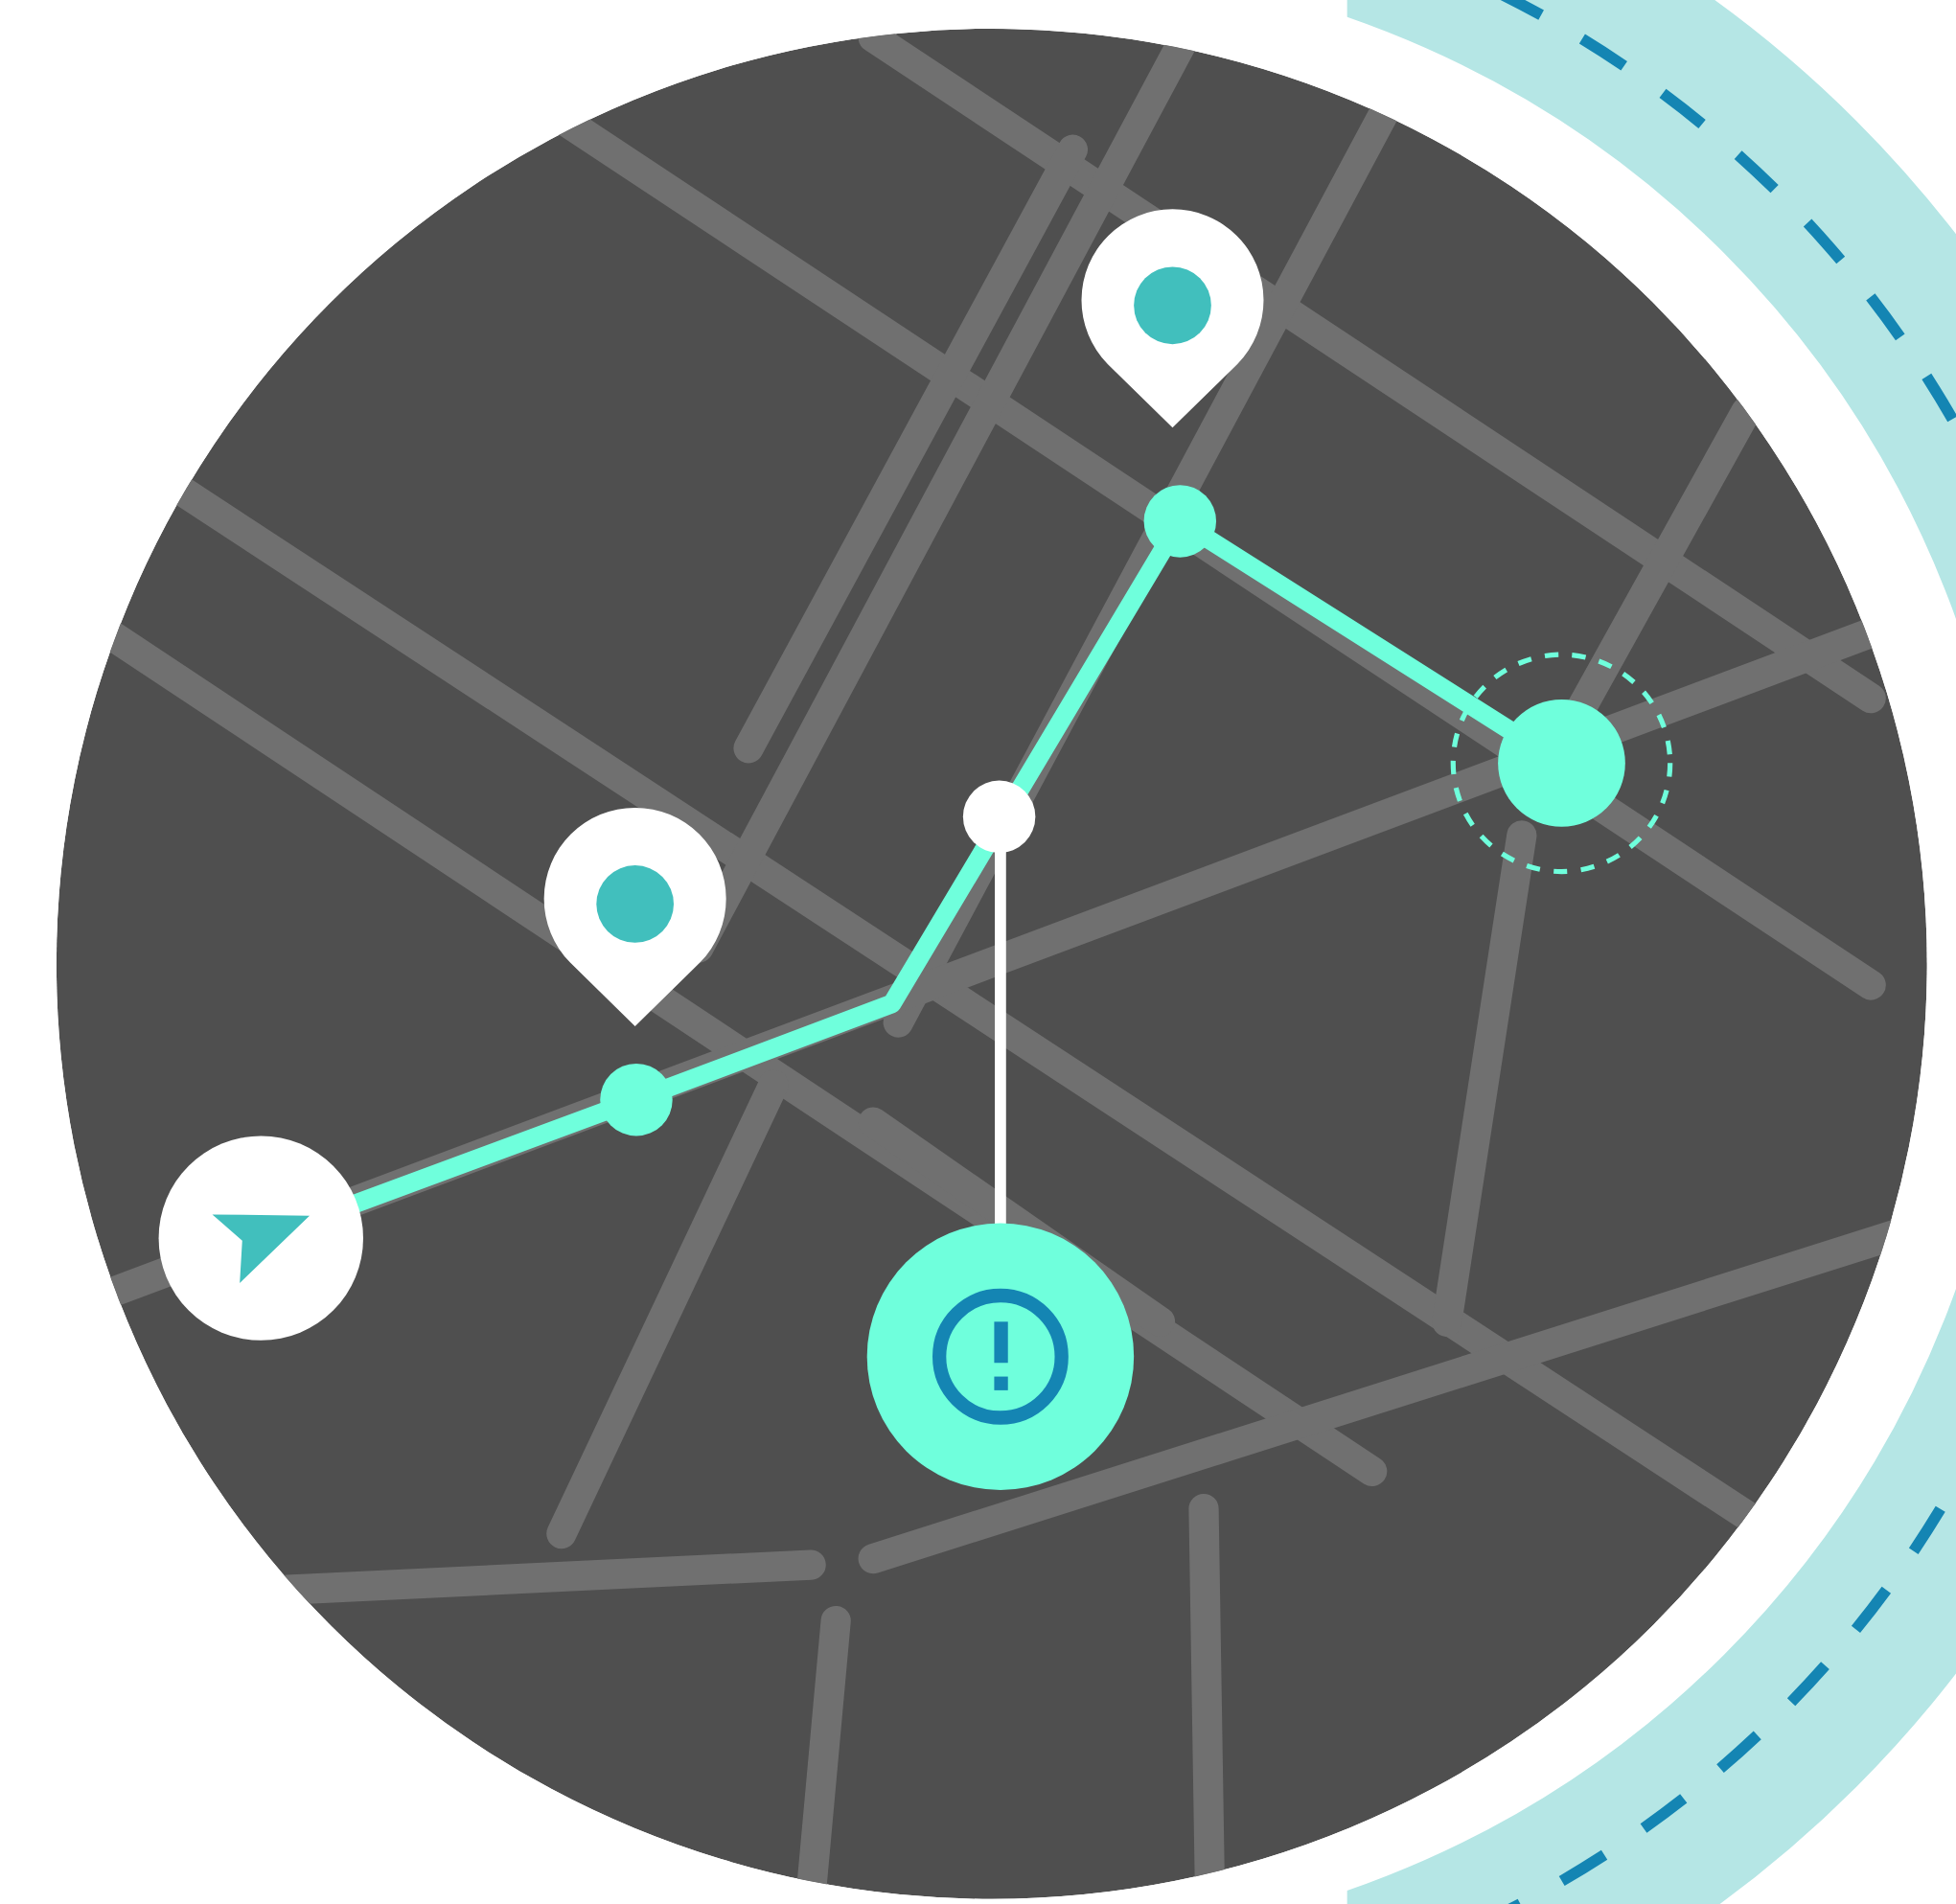  What do you see at coordinates (1000, 1356) in the screenshot?
I see `alert-marker-icon` at bounding box center [1000, 1356].